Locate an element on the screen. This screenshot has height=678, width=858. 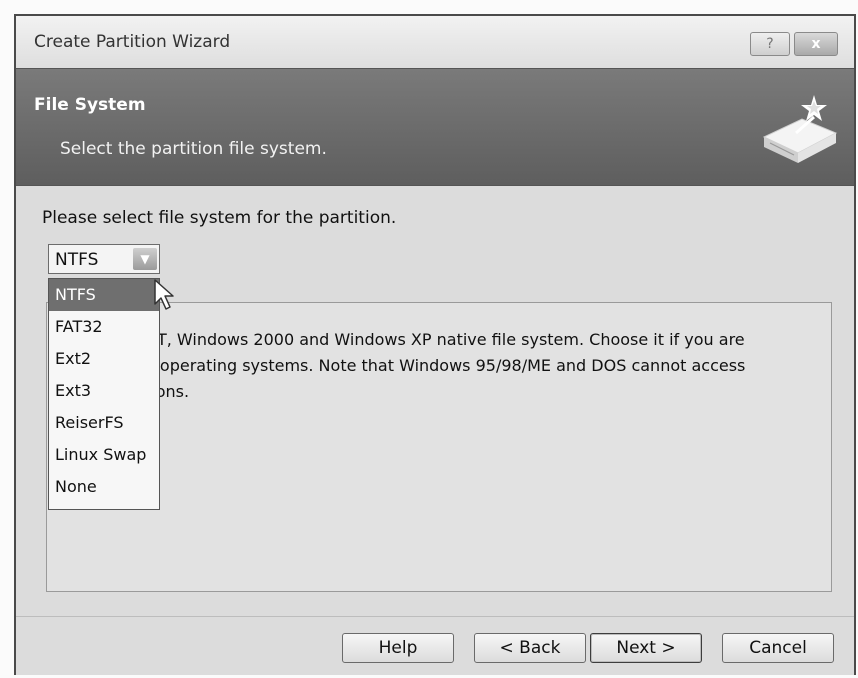
dropdown-option-ext2: Ext2 is located at coordinates (104, 359).